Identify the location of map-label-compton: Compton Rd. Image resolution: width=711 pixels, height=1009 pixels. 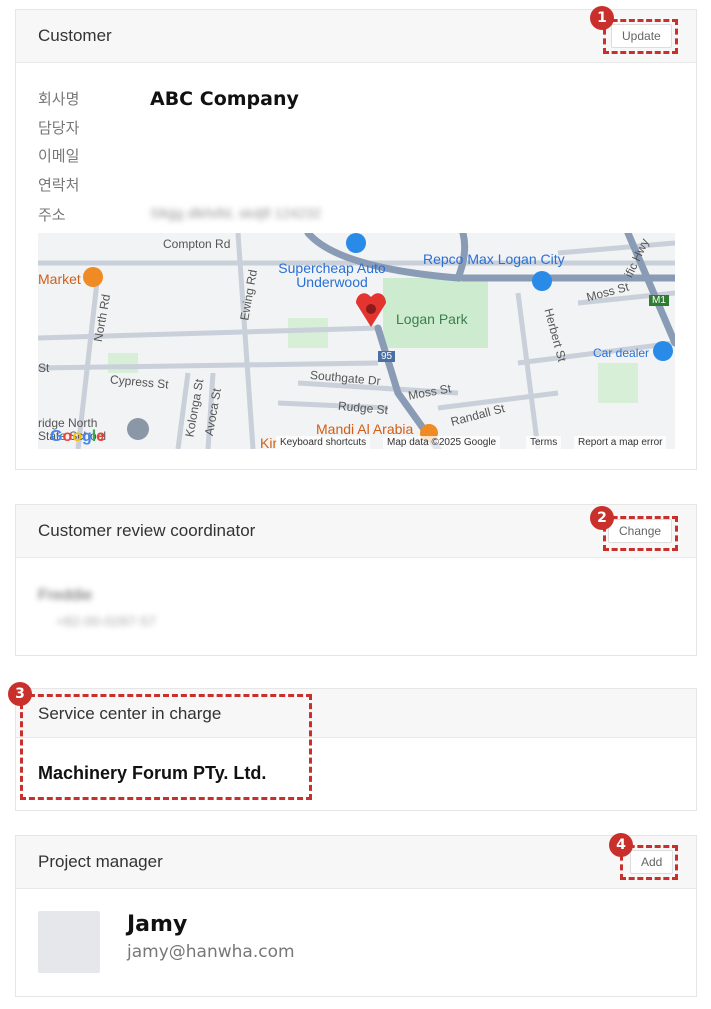
(197, 244).